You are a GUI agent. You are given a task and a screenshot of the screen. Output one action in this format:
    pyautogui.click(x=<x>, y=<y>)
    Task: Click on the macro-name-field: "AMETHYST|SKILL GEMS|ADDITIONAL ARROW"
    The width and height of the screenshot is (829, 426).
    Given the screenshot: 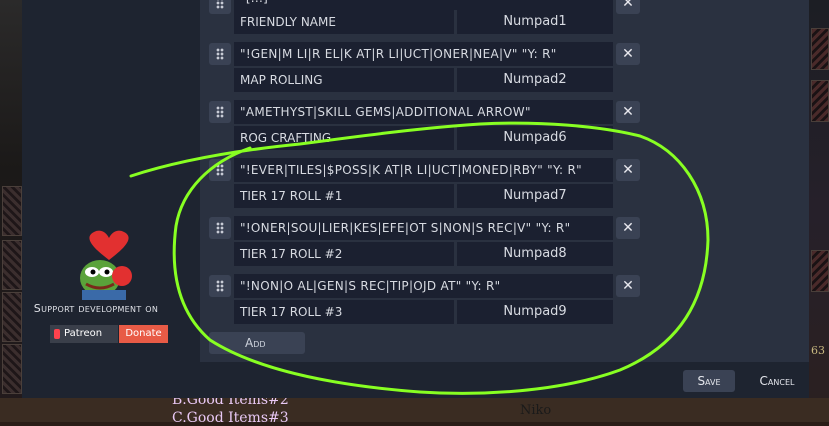 What is the action you would take?
    pyautogui.click(x=423, y=112)
    